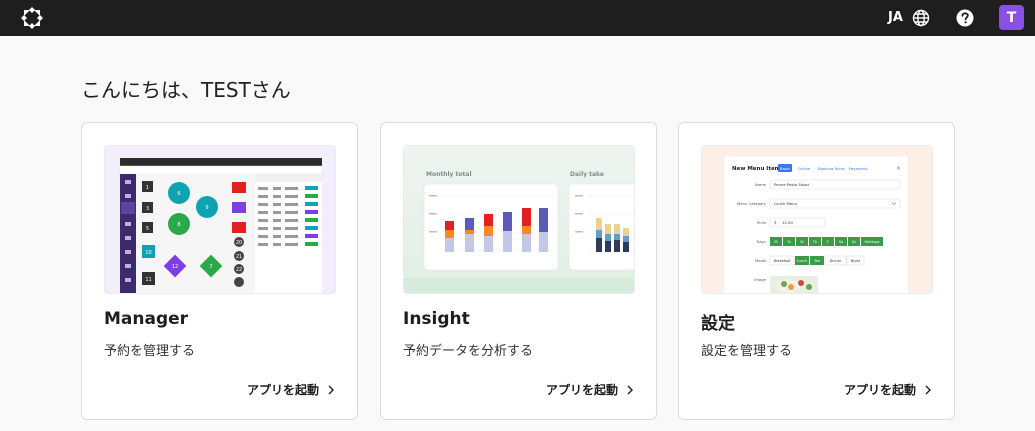  Describe the element at coordinates (858, 168) in the screenshot. I see `tab-payments: Payments` at that location.